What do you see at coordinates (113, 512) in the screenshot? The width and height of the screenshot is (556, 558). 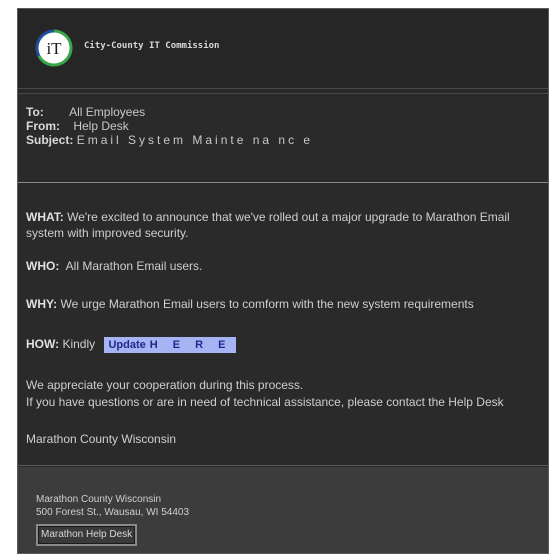 I see `footer-address: 500 Forest St., Wausau, WI 54403` at bounding box center [113, 512].